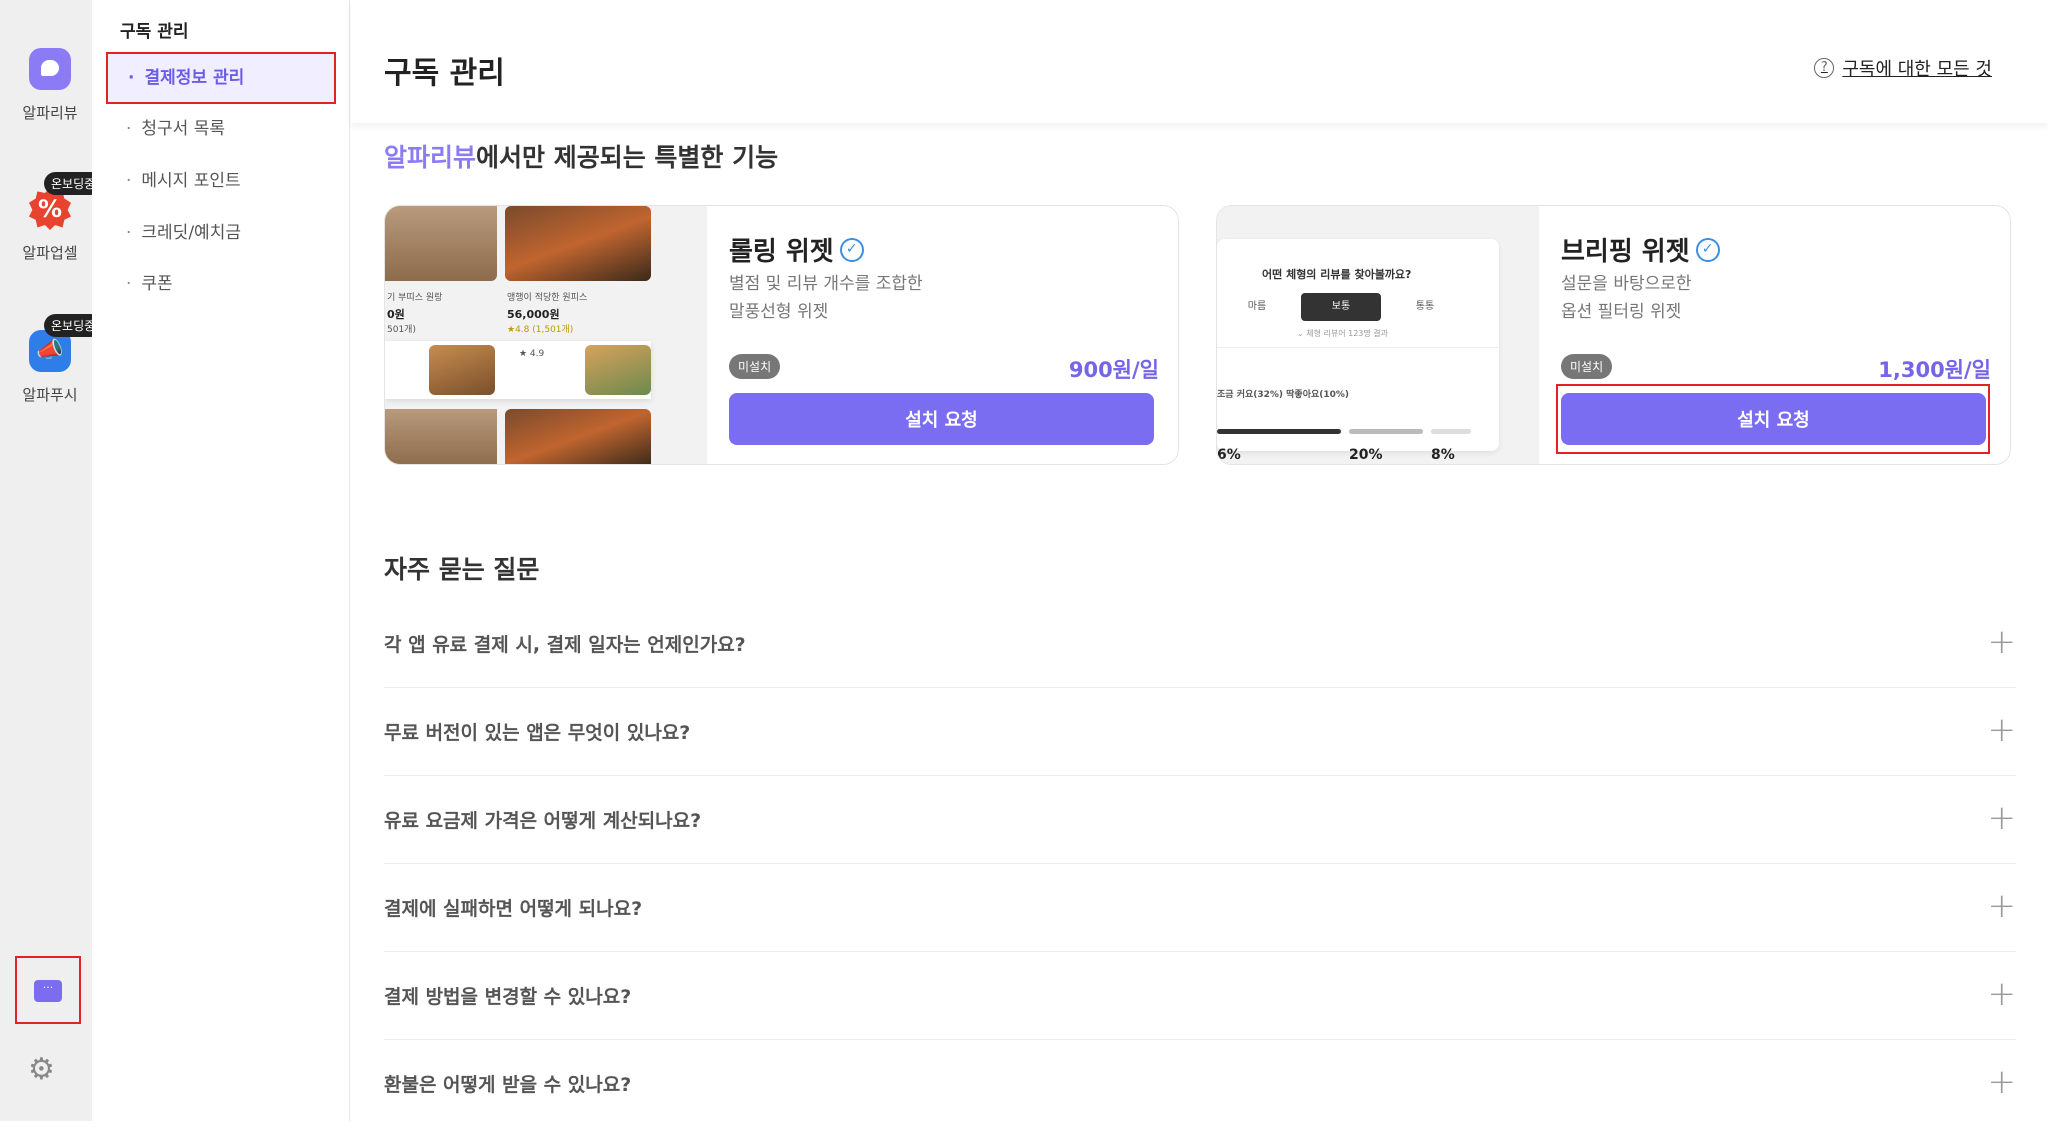 This screenshot has height=1128, width=2048. What do you see at coordinates (1626, 284) in the screenshot?
I see `widget-description-line: 설문을 바탕으로한` at bounding box center [1626, 284].